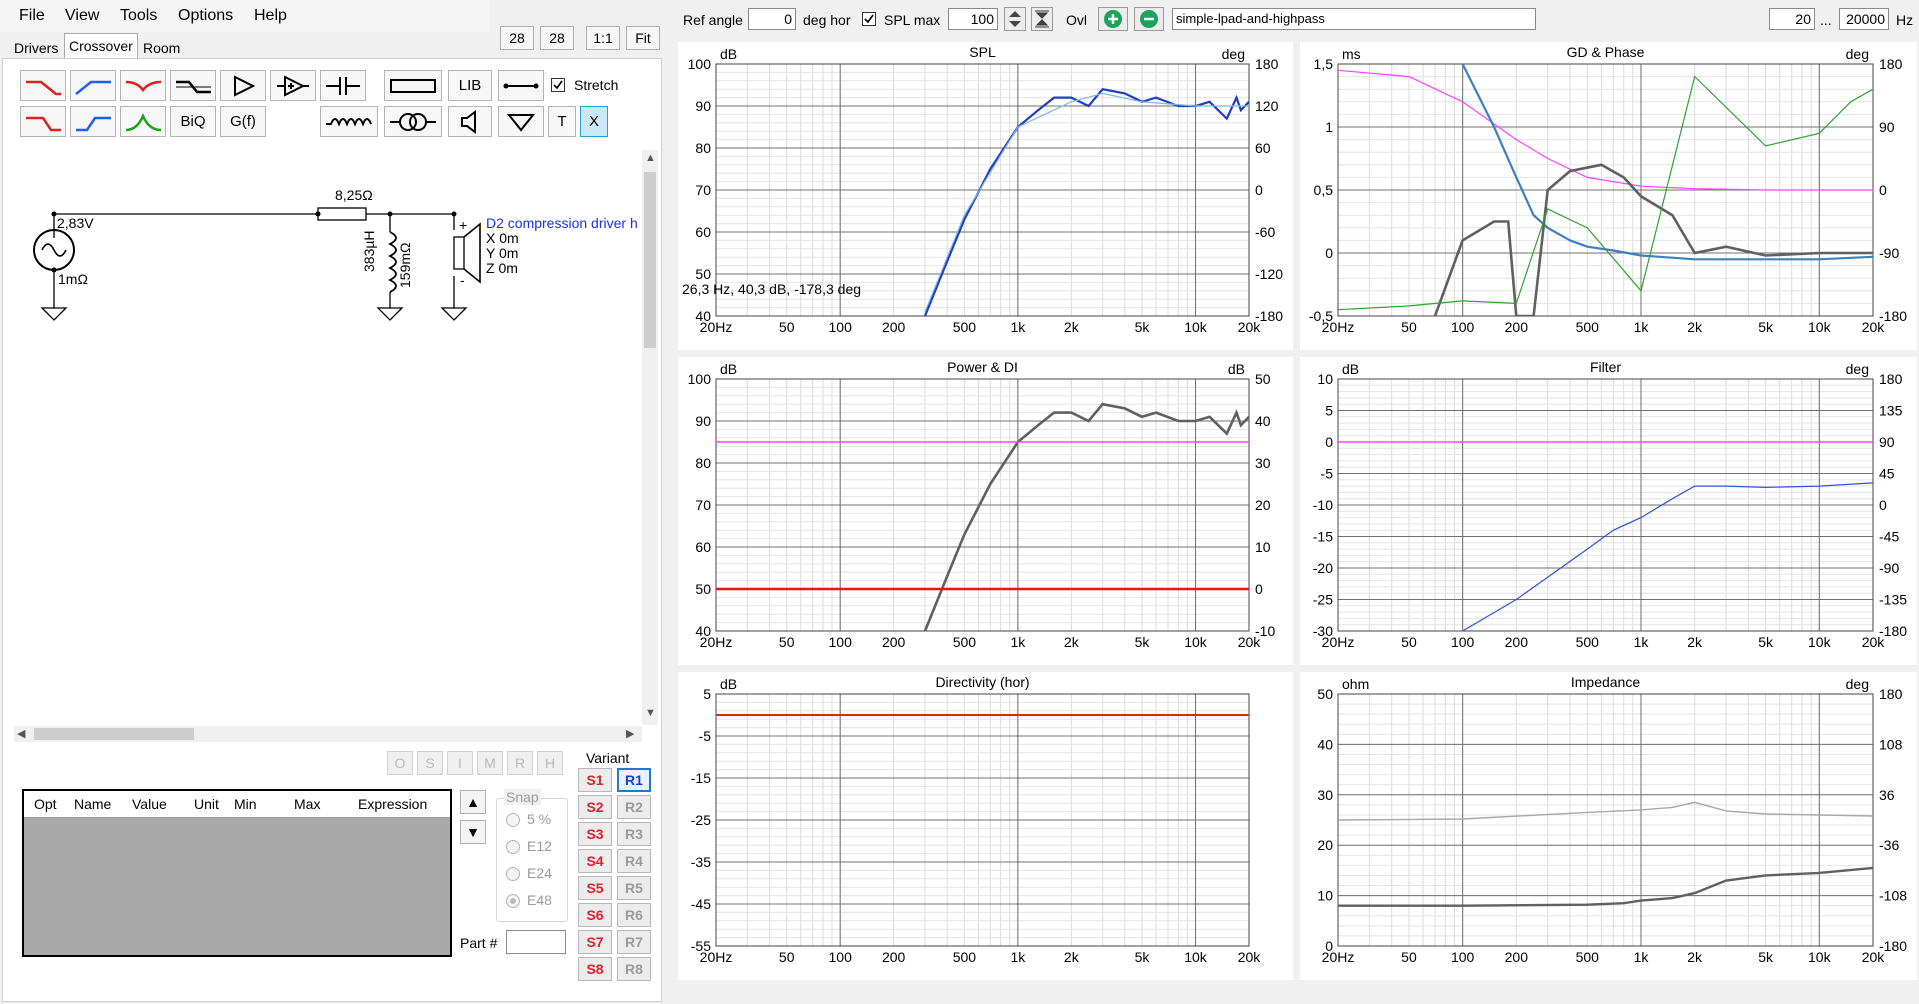  I want to click on variant-s1-button: S1, so click(595, 780).